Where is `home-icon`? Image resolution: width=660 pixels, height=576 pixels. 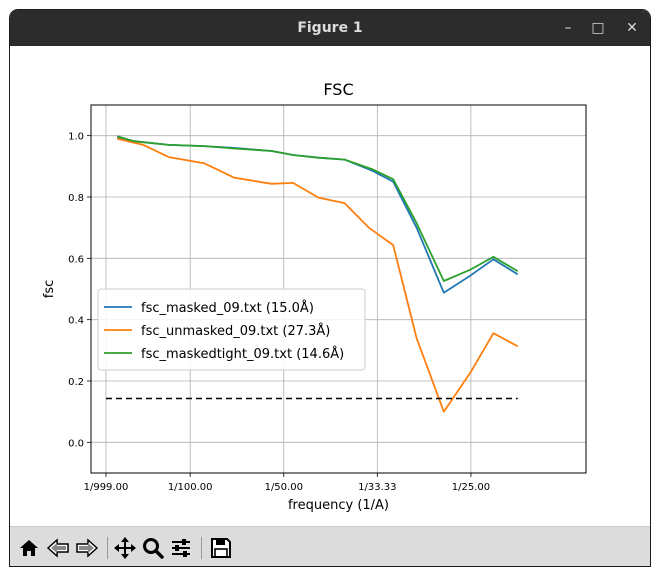 home-icon is located at coordinates (29, 548).